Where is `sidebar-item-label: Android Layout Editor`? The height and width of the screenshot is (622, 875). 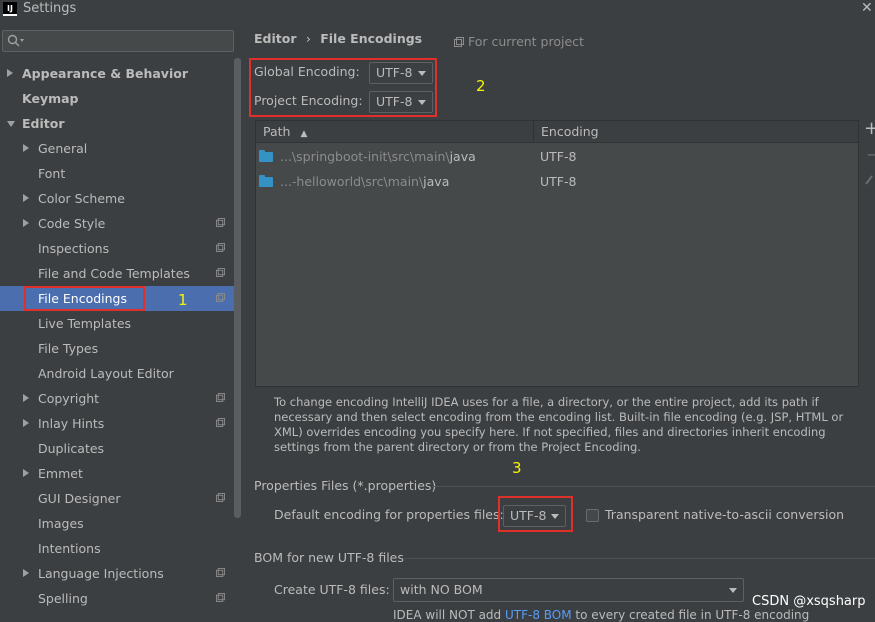 sidebar-item-label: Android Layout Editor is located at coordinates (106, 373).